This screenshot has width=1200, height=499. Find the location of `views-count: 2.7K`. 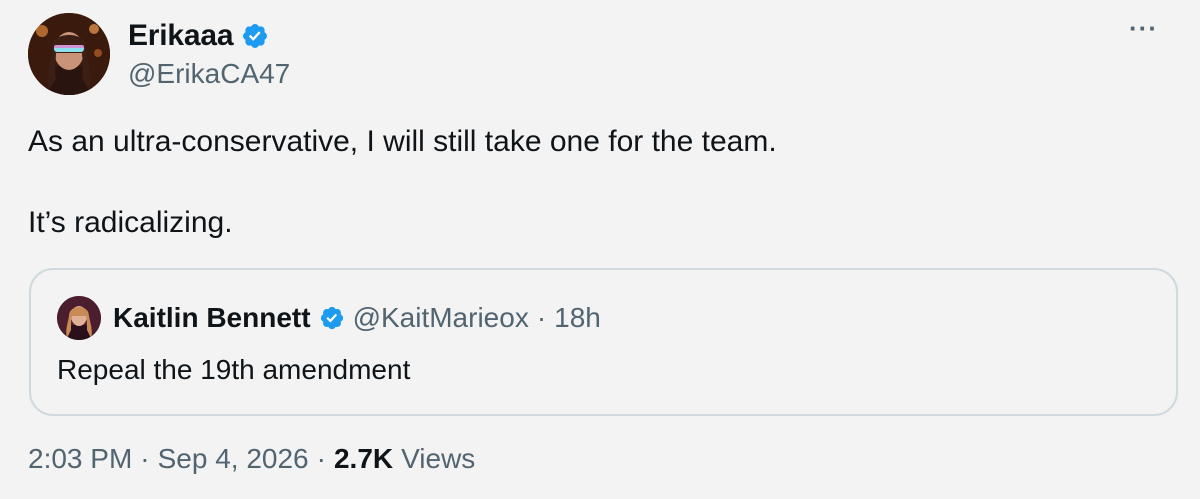

views-count: 2.7K is located at coordinates (363, 459).